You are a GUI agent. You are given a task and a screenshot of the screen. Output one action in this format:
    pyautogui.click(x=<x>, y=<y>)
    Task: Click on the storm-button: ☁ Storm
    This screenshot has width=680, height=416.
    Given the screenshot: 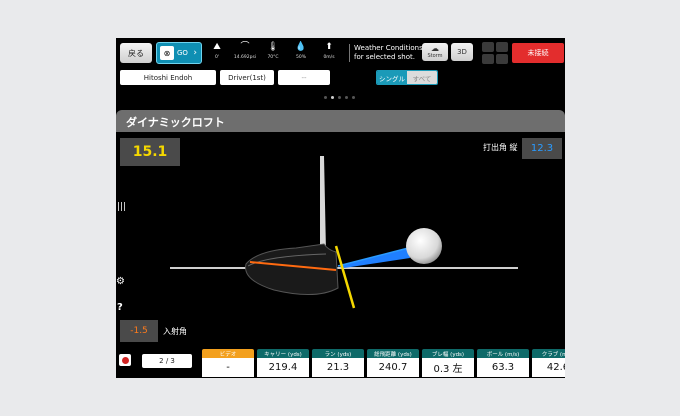 What is the action you would take?
    pyautogui.click(x=435, y=52)
    